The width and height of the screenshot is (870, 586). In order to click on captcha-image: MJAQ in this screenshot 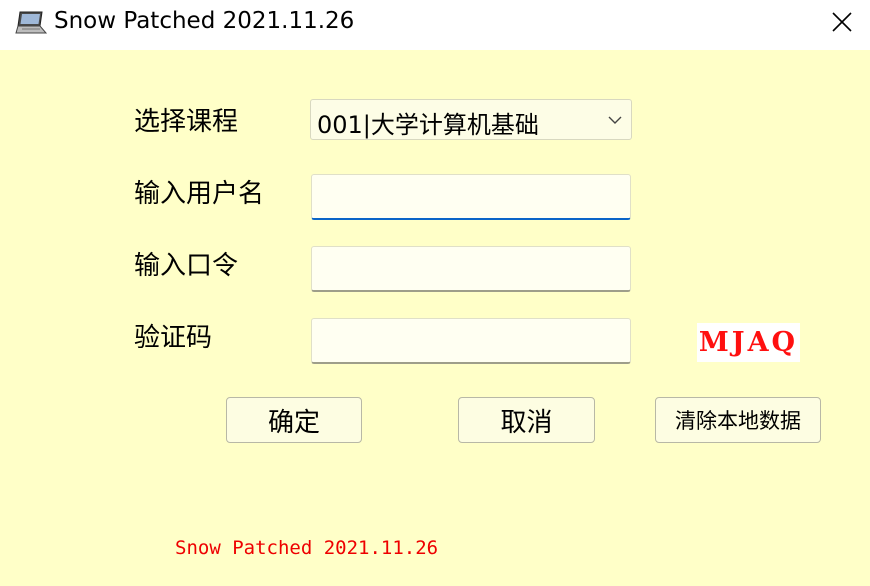, I will do `click(748, 342)`.